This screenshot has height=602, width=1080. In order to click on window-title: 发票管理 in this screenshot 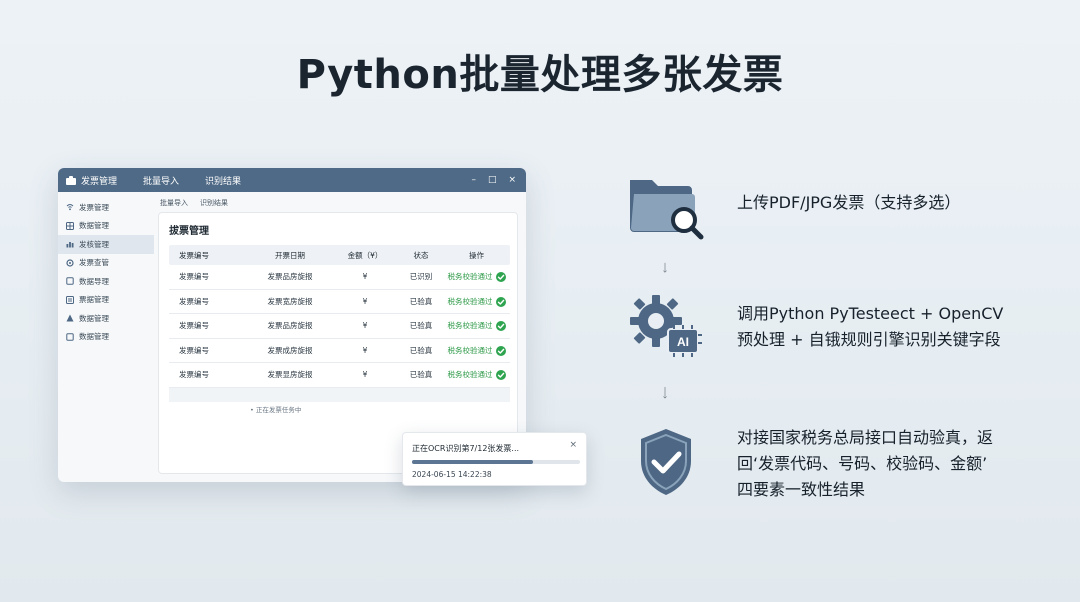, I will do `click(99, 181)`.